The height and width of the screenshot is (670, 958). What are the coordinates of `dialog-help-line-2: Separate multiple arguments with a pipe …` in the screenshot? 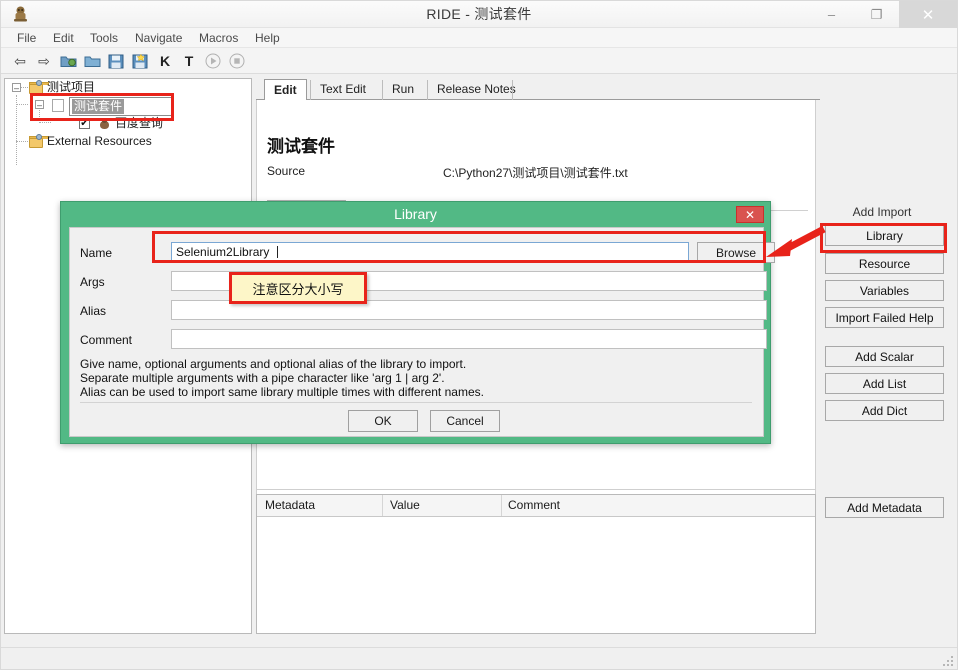 It's located at (262, 378).